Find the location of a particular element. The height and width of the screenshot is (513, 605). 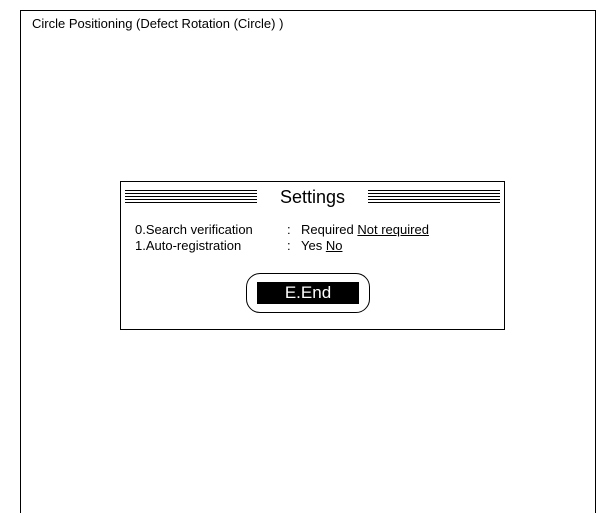

dialog-title: Settings is located at coordinates (312, 197).